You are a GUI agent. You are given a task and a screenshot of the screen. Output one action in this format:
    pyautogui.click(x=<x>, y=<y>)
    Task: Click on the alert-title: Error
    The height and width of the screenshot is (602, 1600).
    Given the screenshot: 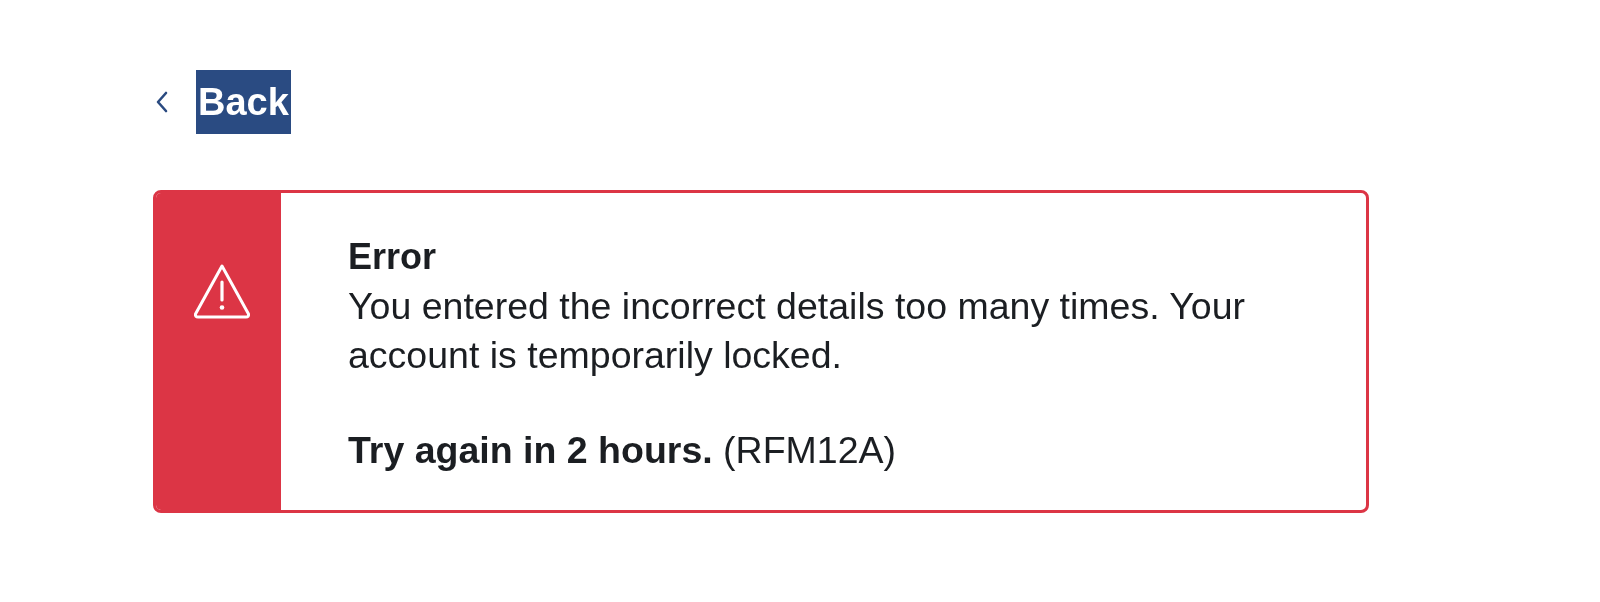 What is the action you would take?
    pyautogui.click(x=393, y=257)
    